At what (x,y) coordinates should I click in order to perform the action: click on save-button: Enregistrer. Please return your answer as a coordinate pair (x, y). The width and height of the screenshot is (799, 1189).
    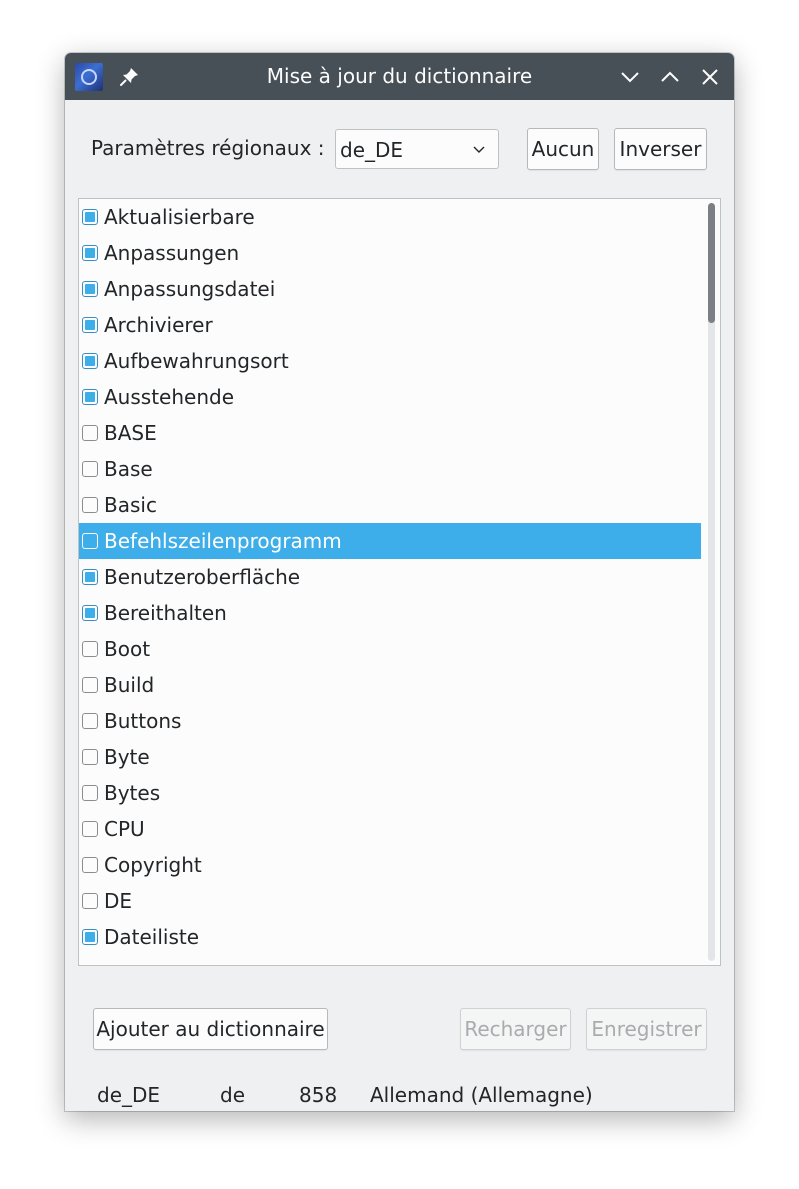
    Looking at the image, I should click on (646, 1029).